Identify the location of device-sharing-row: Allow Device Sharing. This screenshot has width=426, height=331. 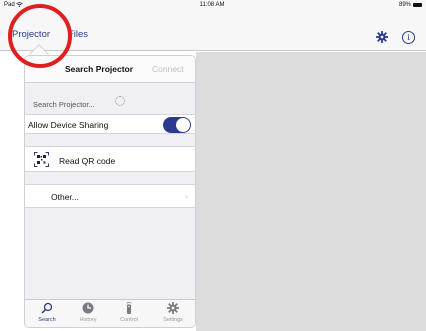
(110, 124).